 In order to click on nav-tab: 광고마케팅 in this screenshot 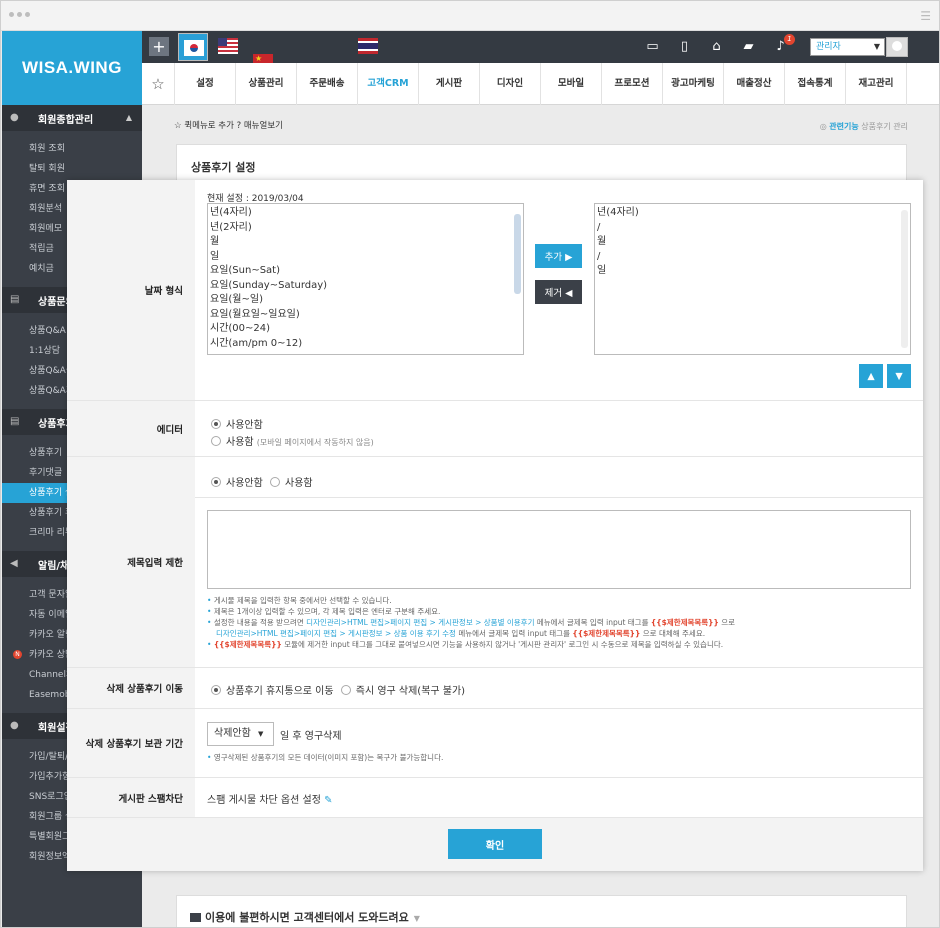, I will do `click(693, 84)`.